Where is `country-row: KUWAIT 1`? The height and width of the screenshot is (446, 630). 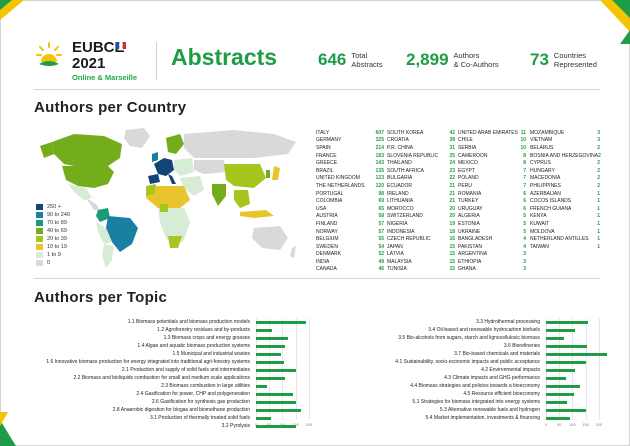
country-row: KUWAIT 1 is located at coordinates (565, 224).